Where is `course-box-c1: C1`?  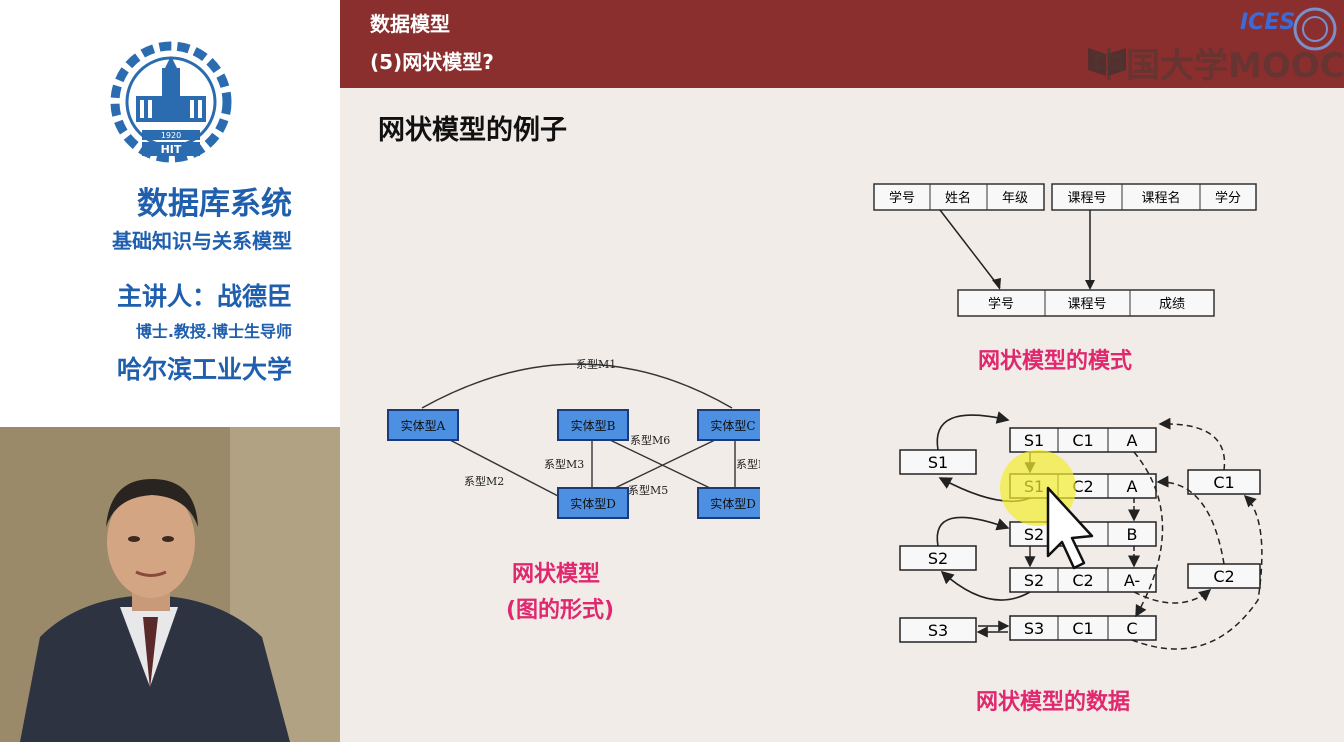
course-box-c1: C1 is located at coordinates (1224, 482).